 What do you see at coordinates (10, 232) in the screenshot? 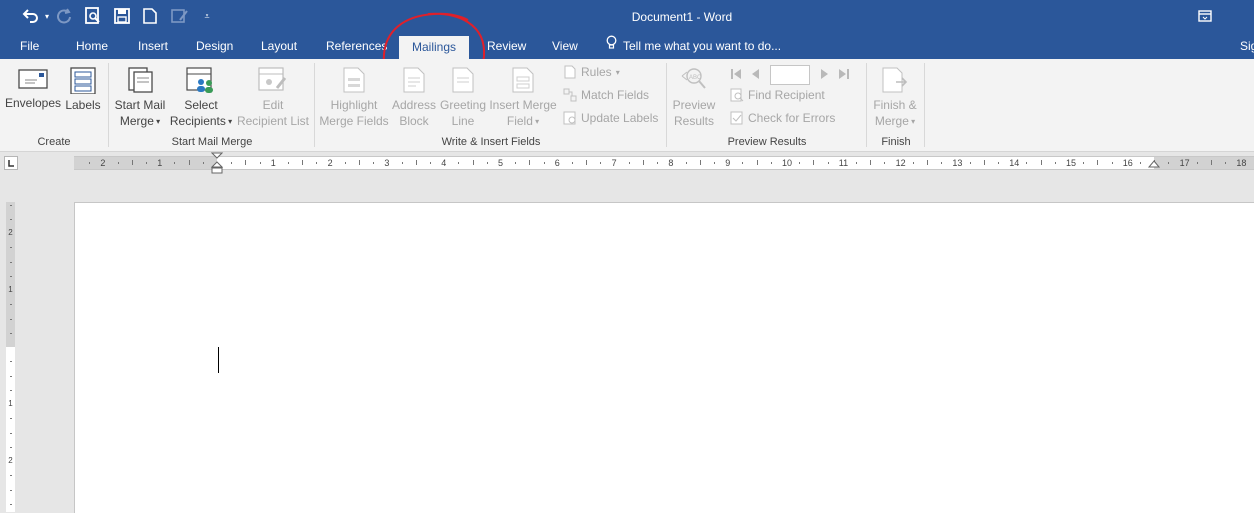
I see `vertical-ruler-label: 2` at bounding box center [10, 232].